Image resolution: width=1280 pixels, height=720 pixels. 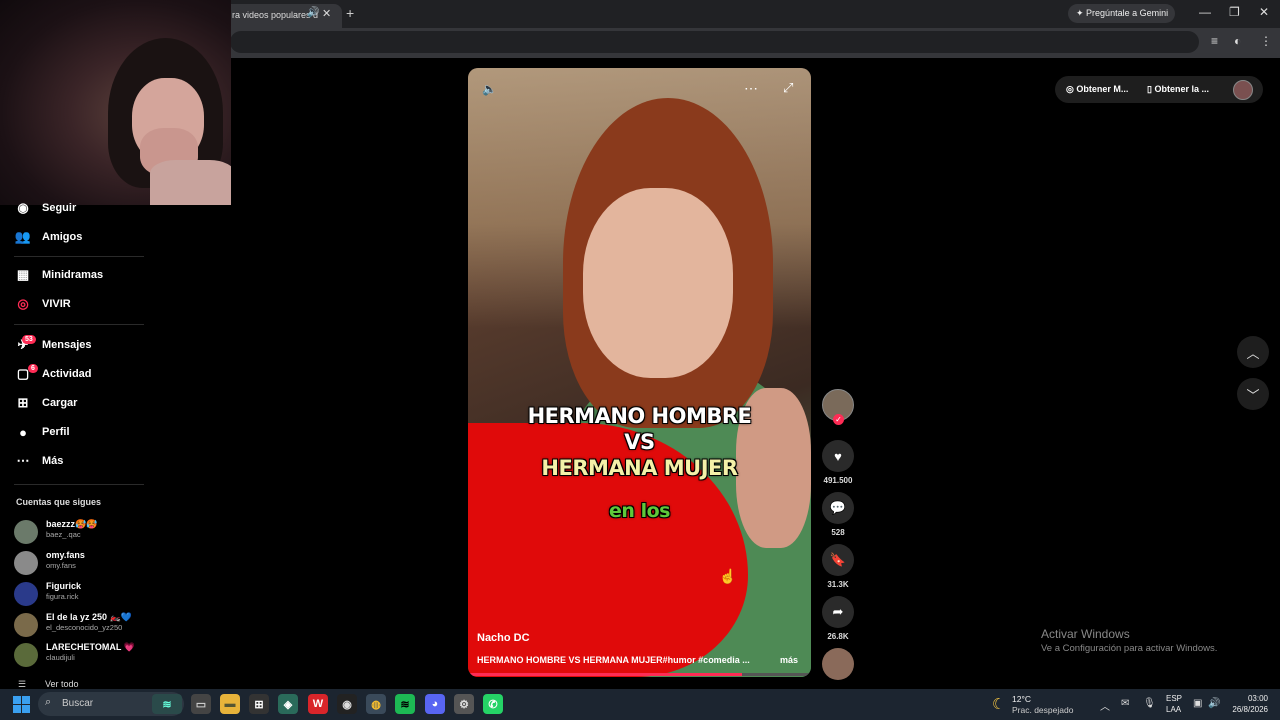 I want to click on video-face, so click(x=658, y=283).